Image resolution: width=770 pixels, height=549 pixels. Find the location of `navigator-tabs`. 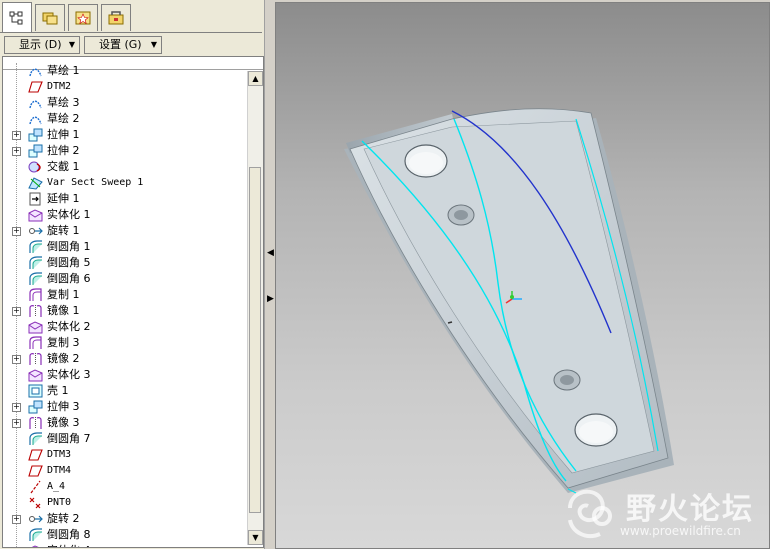

navigator-tabs is located at coordinates (132, 17).